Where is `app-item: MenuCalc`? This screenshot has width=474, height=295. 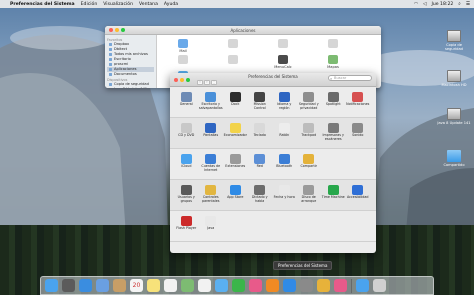 app-item: MenuCalc is located at coordinates (283, 62).